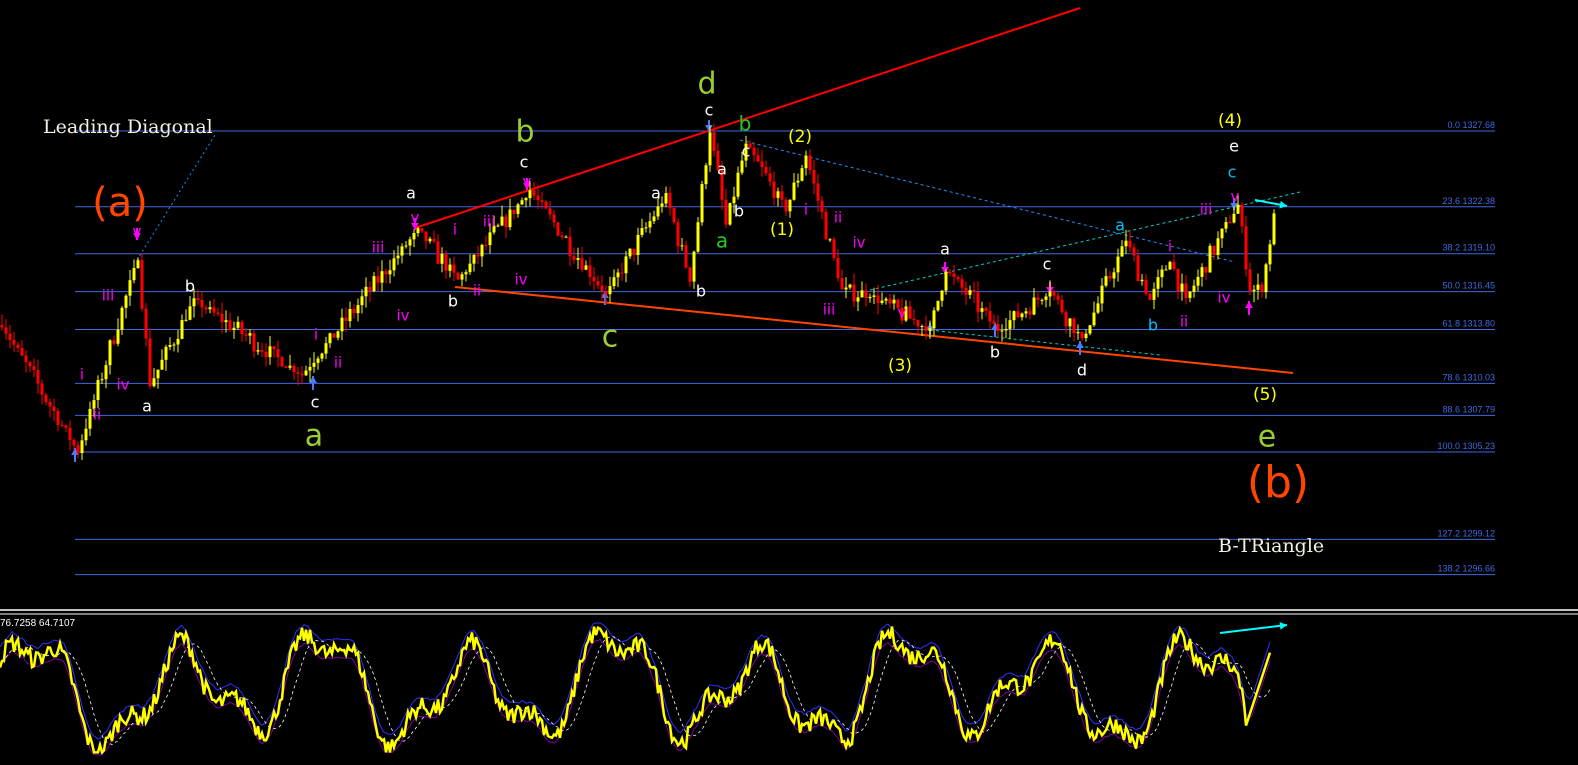 Image resolution: width=1578 pixels, height=765 pixels. I want to click on wave-label: b, so click(190, 286).